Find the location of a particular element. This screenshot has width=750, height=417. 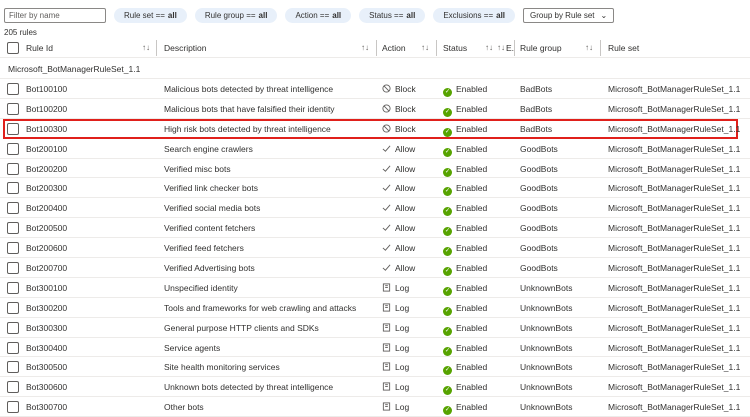

rule-count: 205 rules is located at coordinates (20, 32).